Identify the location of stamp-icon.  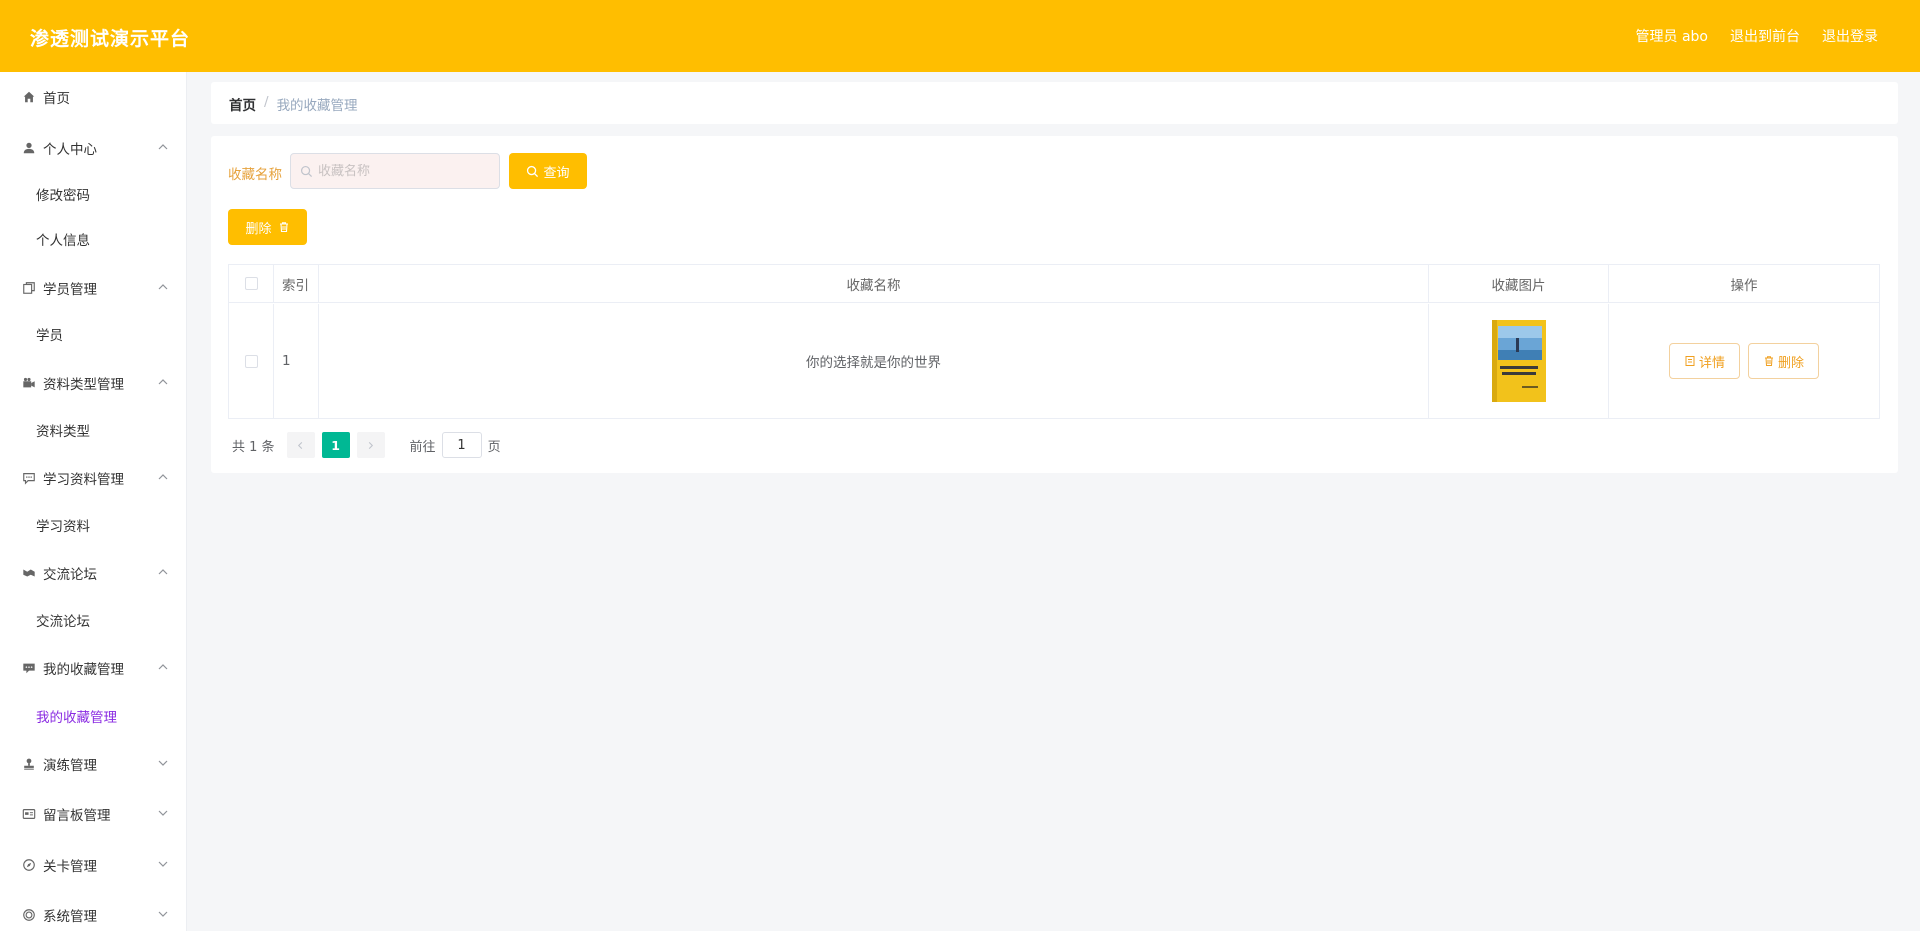
(29, 764).